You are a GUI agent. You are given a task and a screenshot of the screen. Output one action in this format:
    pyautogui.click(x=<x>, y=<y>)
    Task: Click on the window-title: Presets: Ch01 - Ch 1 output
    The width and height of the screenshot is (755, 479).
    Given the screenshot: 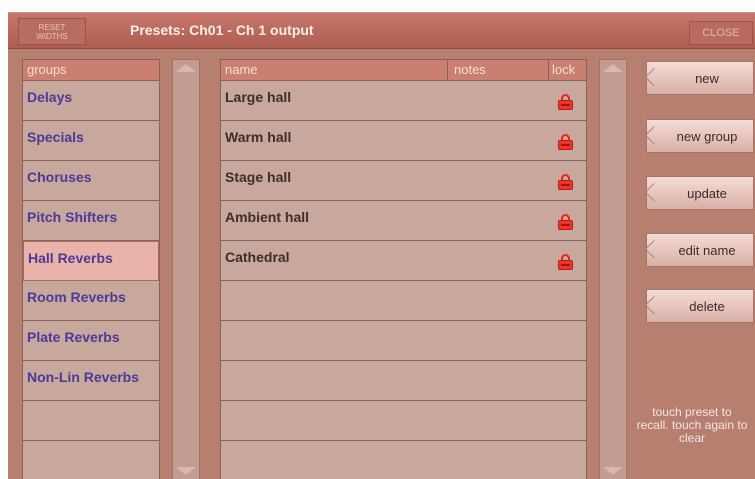 What is the action you would take?
    pyautogui.click(x=222, y=30)
    